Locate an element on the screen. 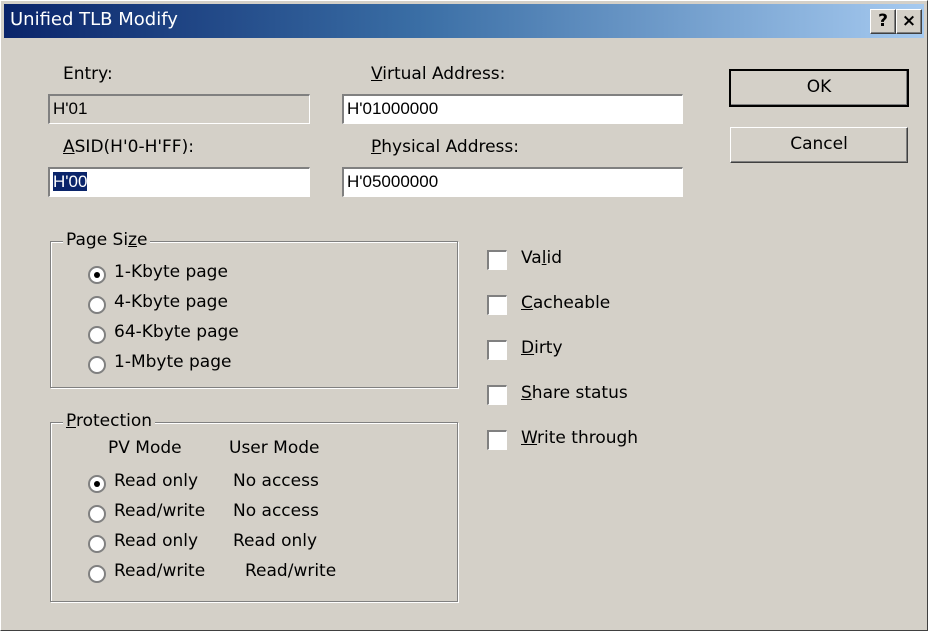 This screenshot has width=928, height=631. physical-address-value: H'05000000 is located at coordinates (393, 181).